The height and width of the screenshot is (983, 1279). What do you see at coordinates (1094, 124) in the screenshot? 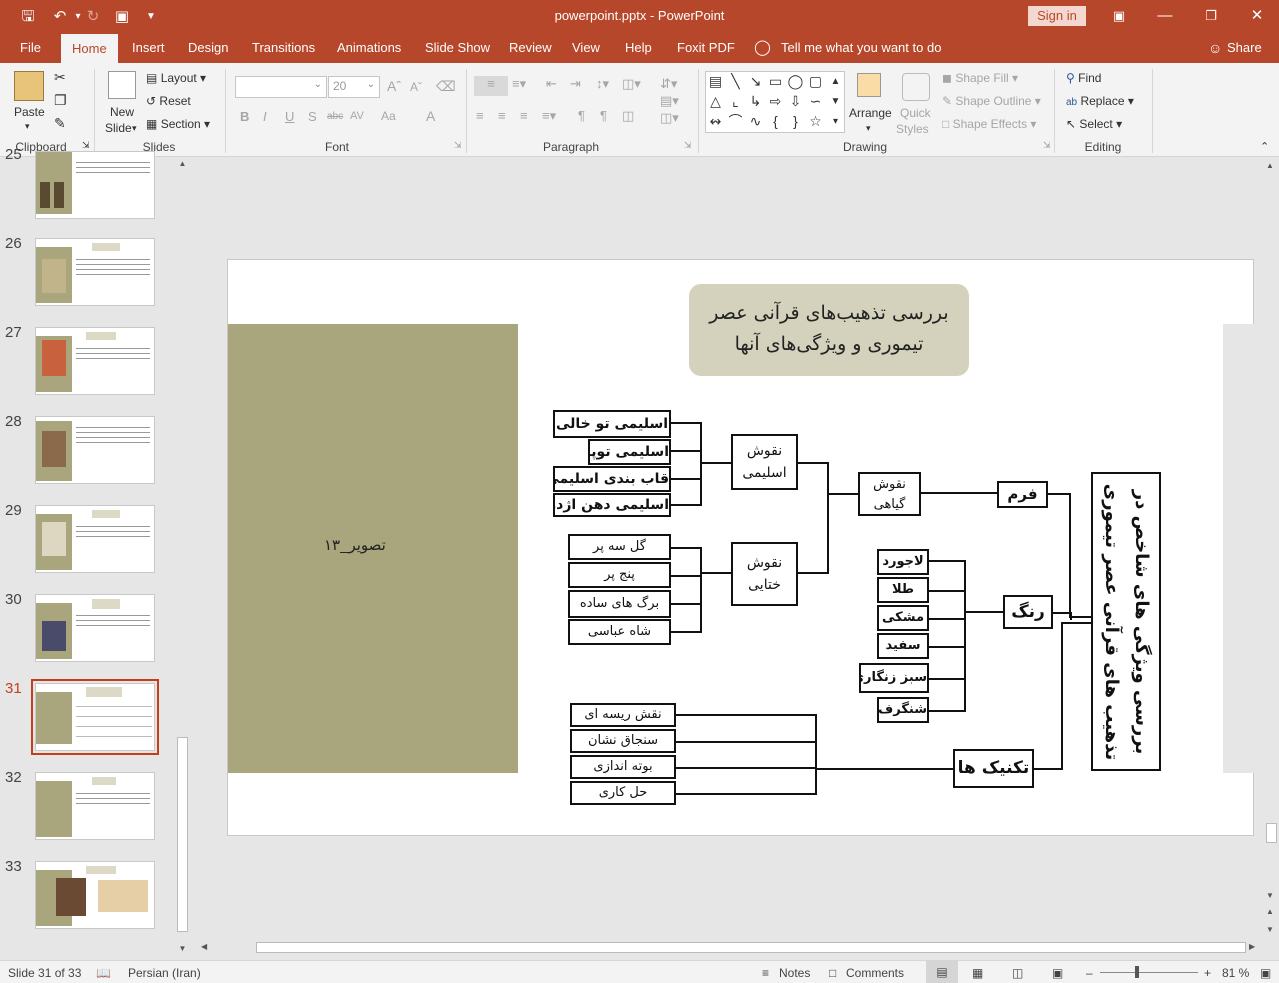
I see `select-button: ↖ Select ▾` at bounding box center [1094, 124].